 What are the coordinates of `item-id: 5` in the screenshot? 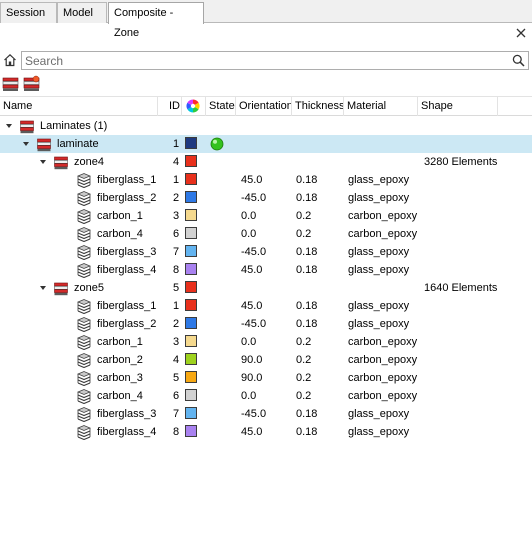 It's located at (176, 378).